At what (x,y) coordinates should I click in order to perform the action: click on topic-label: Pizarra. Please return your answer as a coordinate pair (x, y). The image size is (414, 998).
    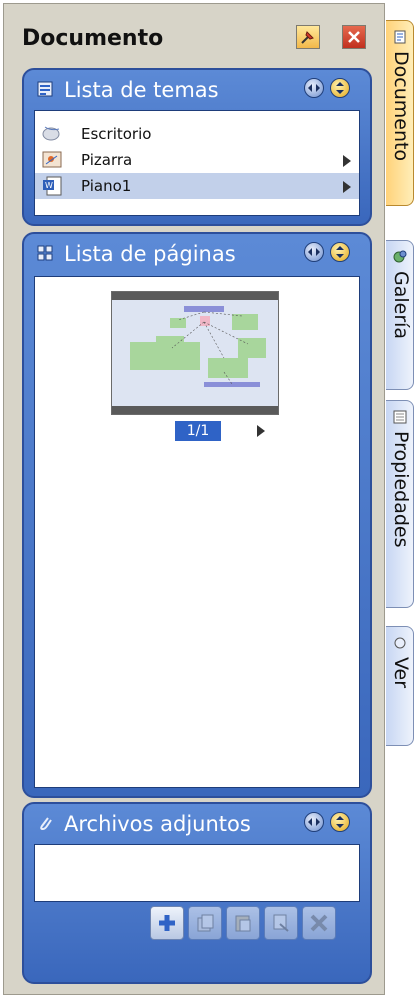
    Looking at the image, I should click on (107, 160).